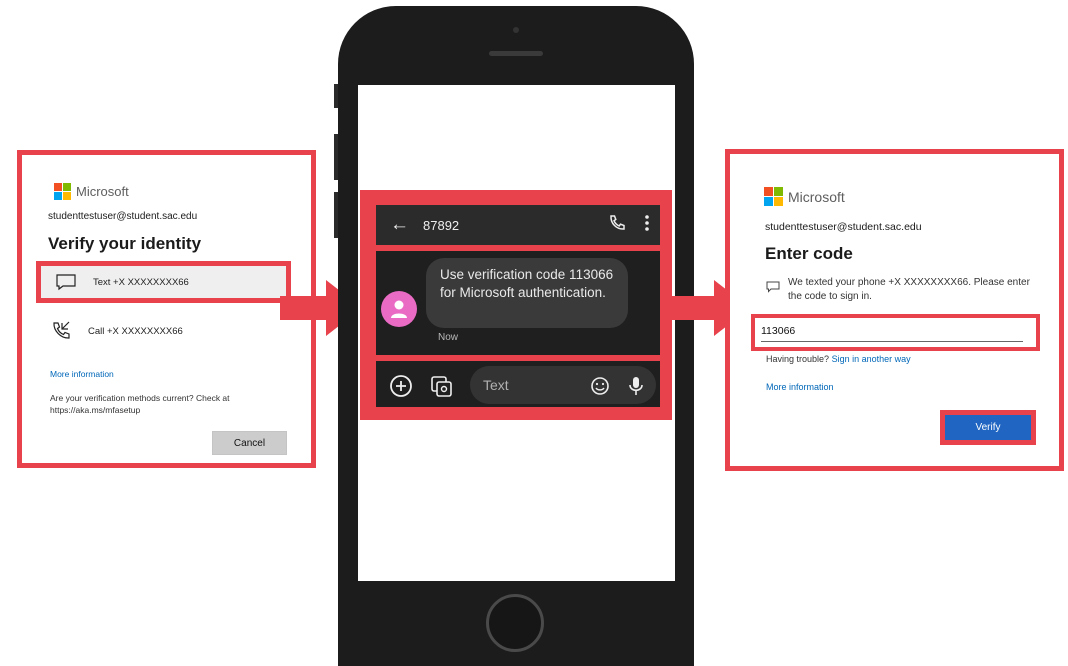 Image resolution: width=1068 pixels, height=666 pixels. What do you see at coordinates (441, 225) in the screenshot?
I see `sender-number: 87892` at bounding box center [441, 225].